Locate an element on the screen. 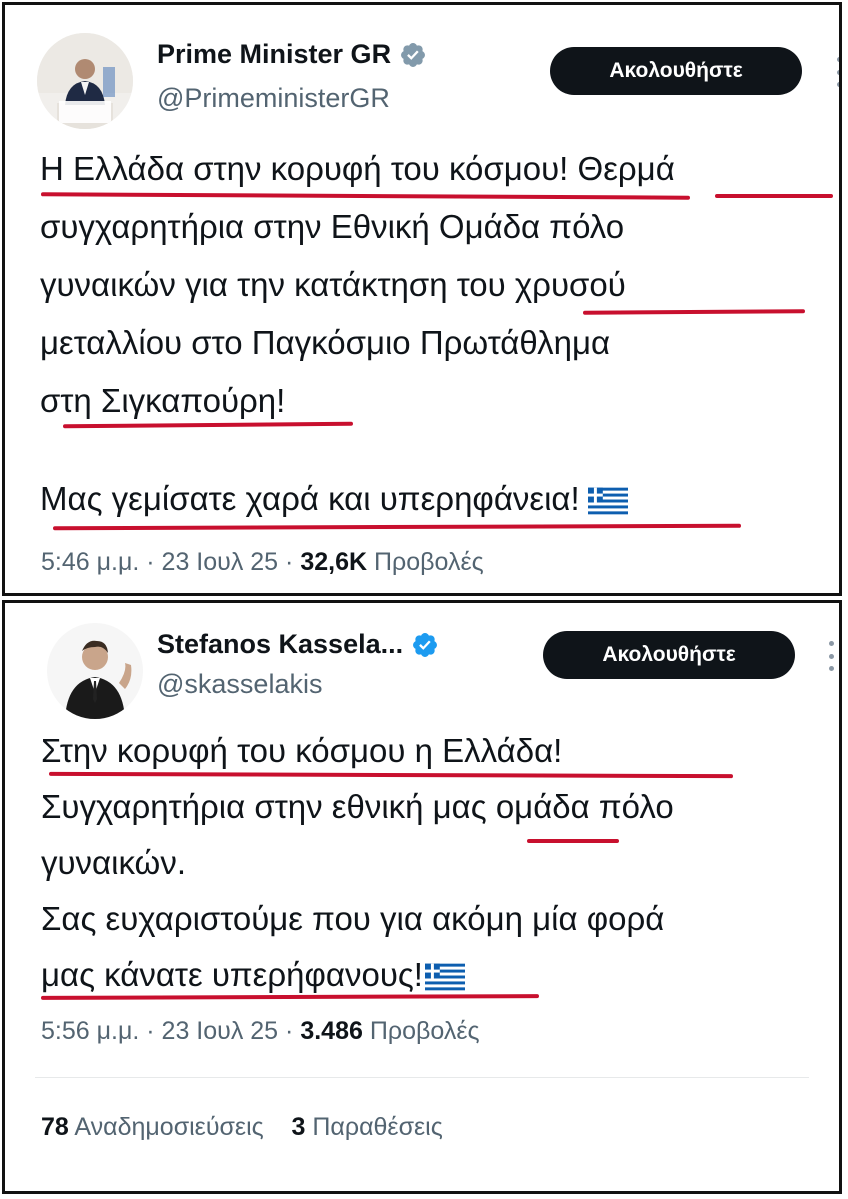  quotes-stat: 3 Παραθέσεις is located at coordinates (366, 1127).